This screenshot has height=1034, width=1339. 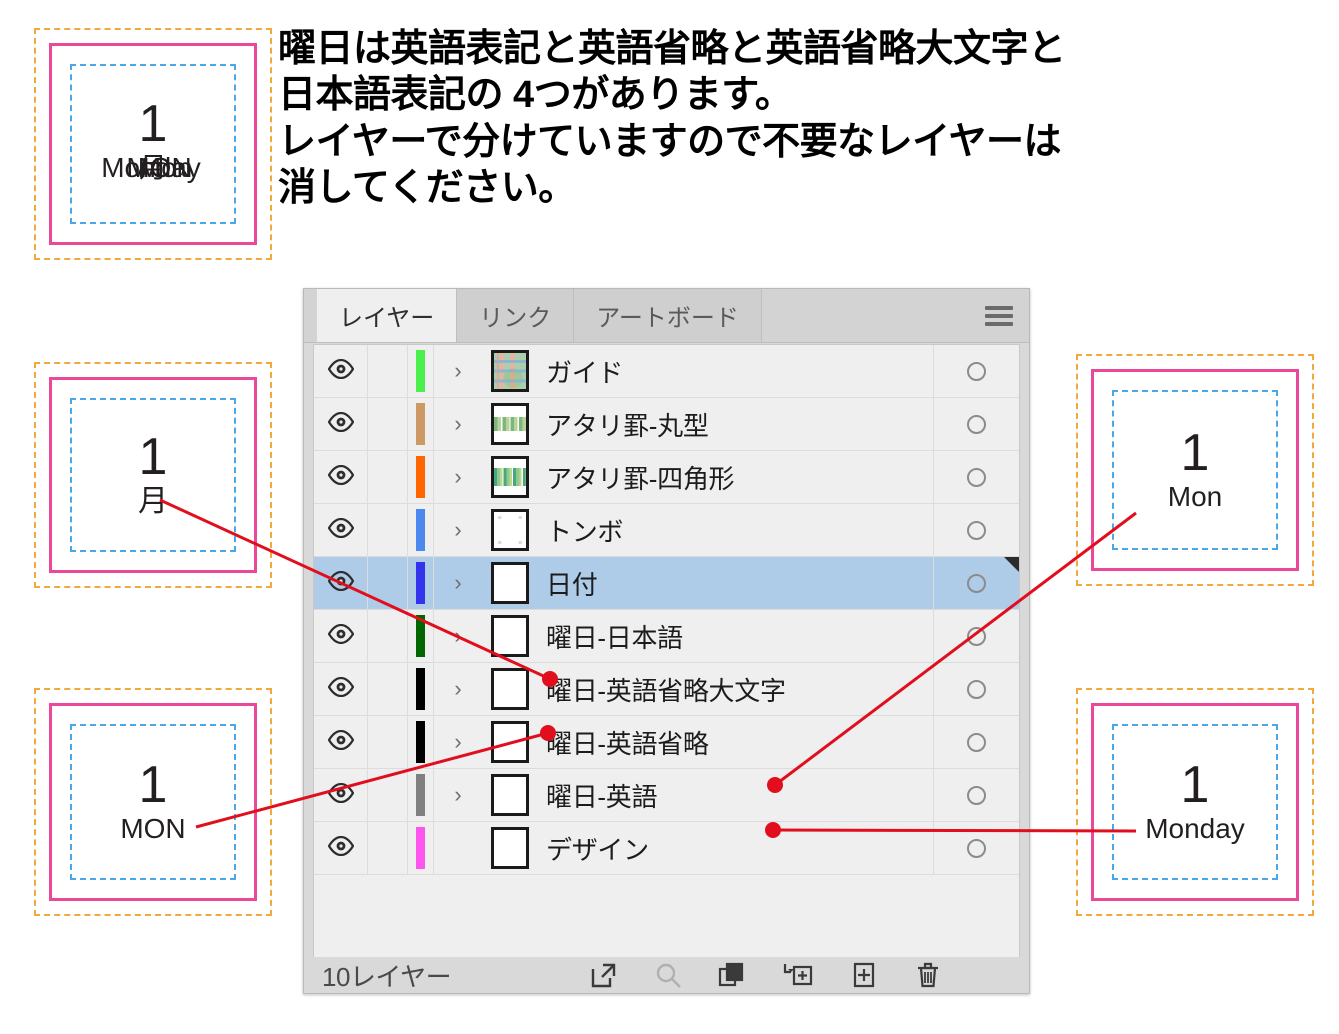 I want to click on new-layer-icon, so click(x=864, y=975).